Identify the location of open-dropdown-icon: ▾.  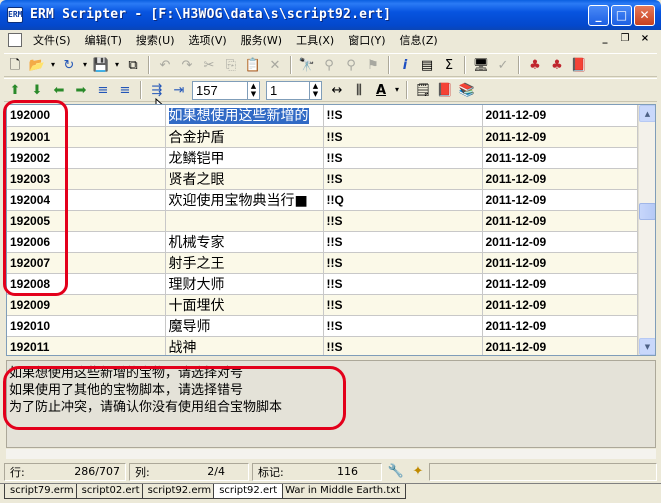
(53, 65).